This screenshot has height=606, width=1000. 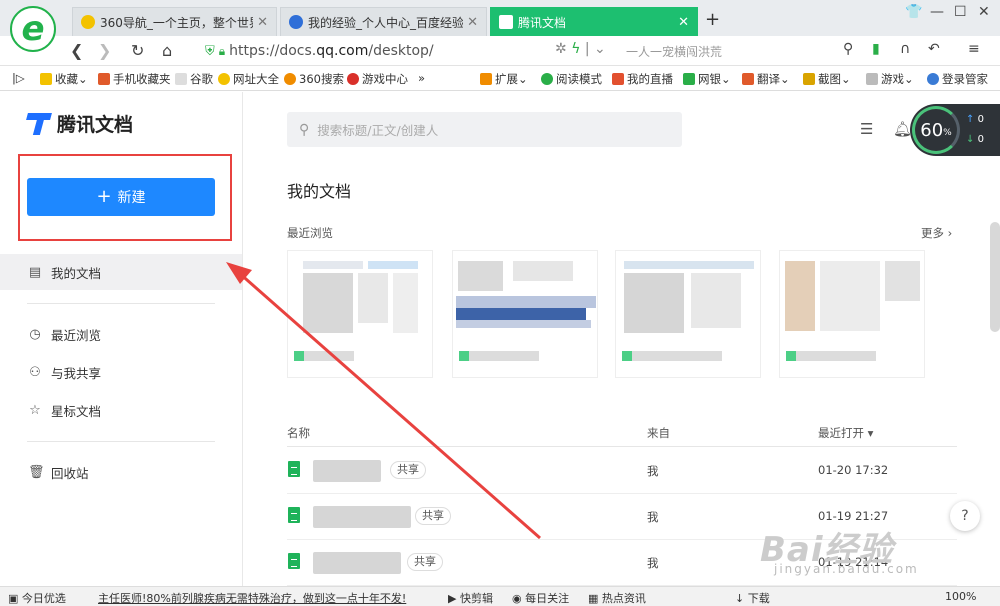 I want to click on page-title: 我的文档, so click(x=319, y=191).